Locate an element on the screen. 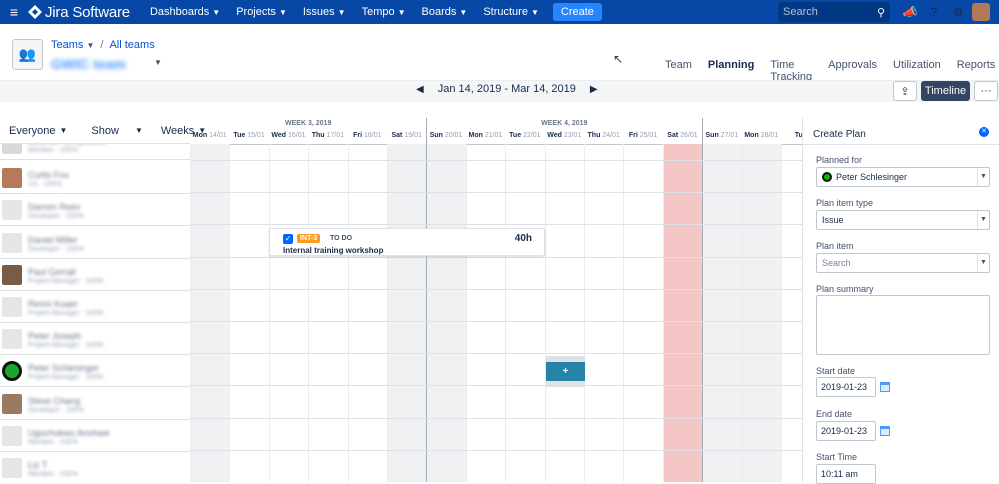  timeline-button: Timeline is located at coordinates (945, 91).